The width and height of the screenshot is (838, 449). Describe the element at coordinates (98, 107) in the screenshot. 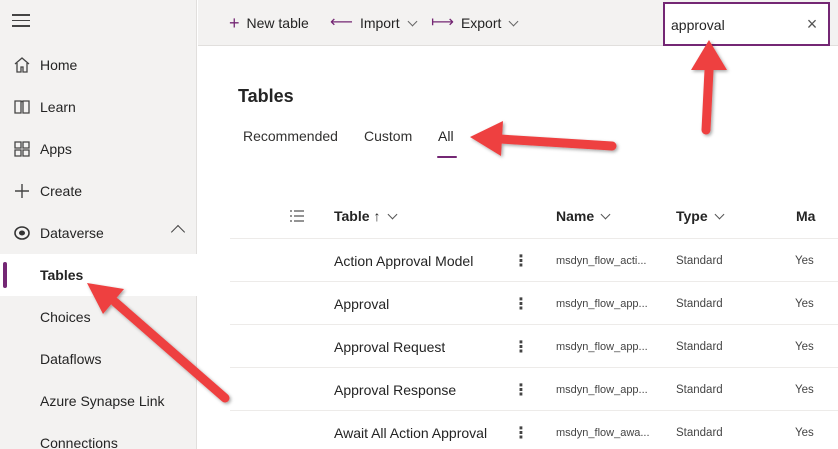

I see `nav-item-learn: Learn` at that location.